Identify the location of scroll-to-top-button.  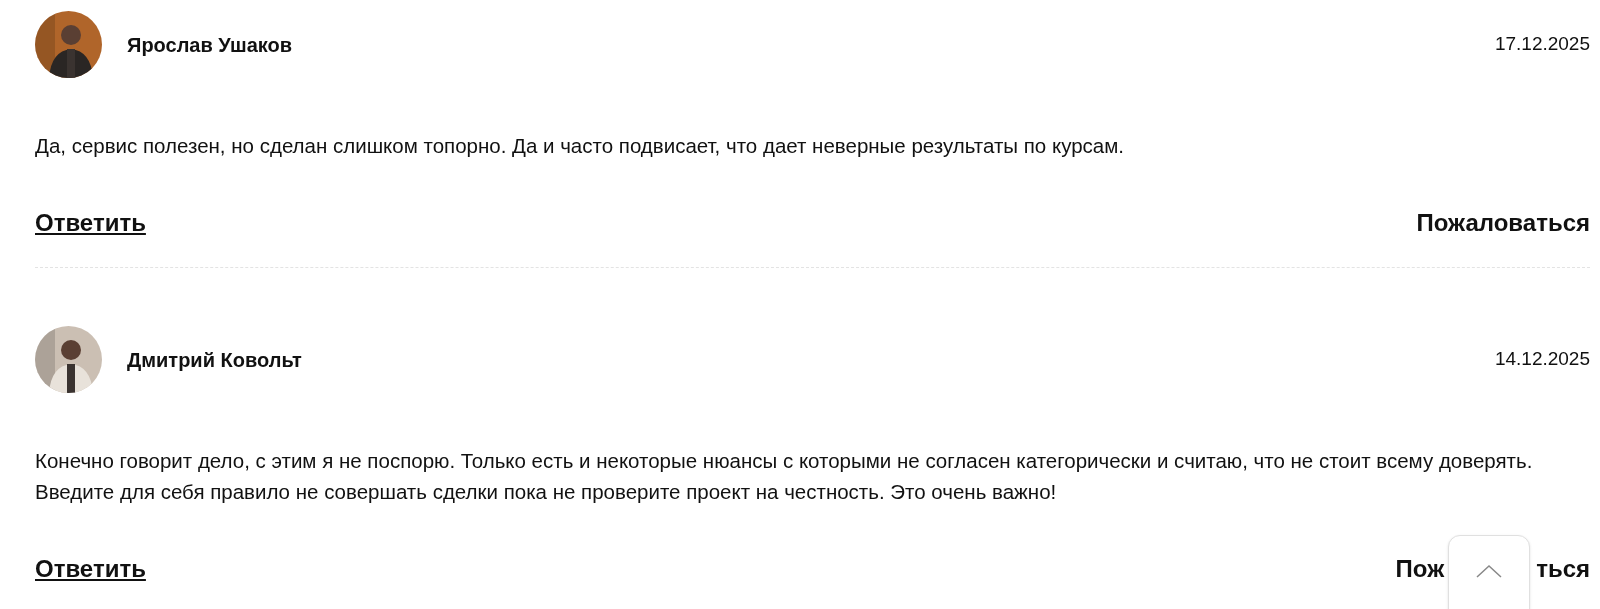
(1489, 572).